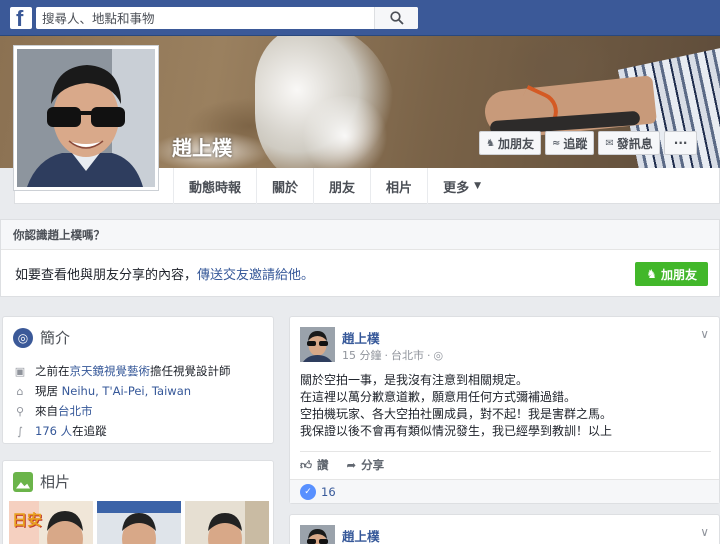 This screenshot has height=544, width=720. What do you see at coordinates (634, 143) in the screenshot?
I see `message-label: 發訊息` at bounding box center [634, 143].